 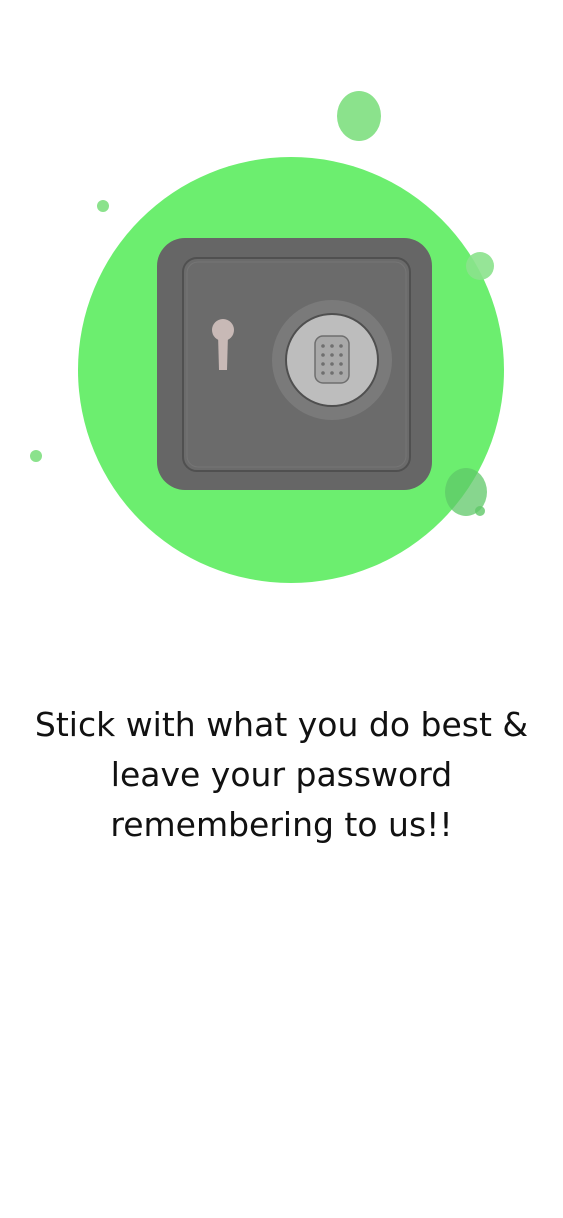 What do you see at coordinates (281, 824) in the screenshot?
I see `tagline-line: remembering to us!!` at bounding box center [281, 824].